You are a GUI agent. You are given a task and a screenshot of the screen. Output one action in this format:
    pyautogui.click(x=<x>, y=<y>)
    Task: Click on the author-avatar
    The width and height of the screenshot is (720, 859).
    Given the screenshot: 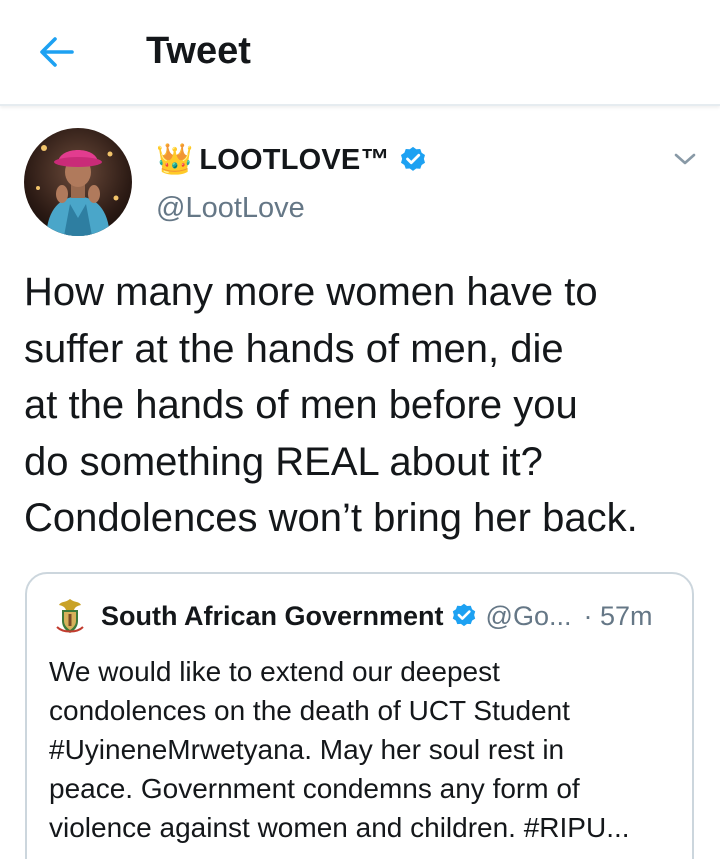 What is the action you would take?
    pyautogui.click(x=78, y=182)
    